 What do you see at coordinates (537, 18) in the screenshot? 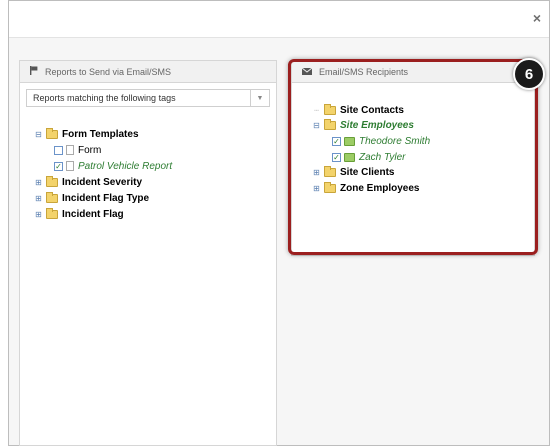
I see `close-icon: ×` at bounding box center [537, 18].